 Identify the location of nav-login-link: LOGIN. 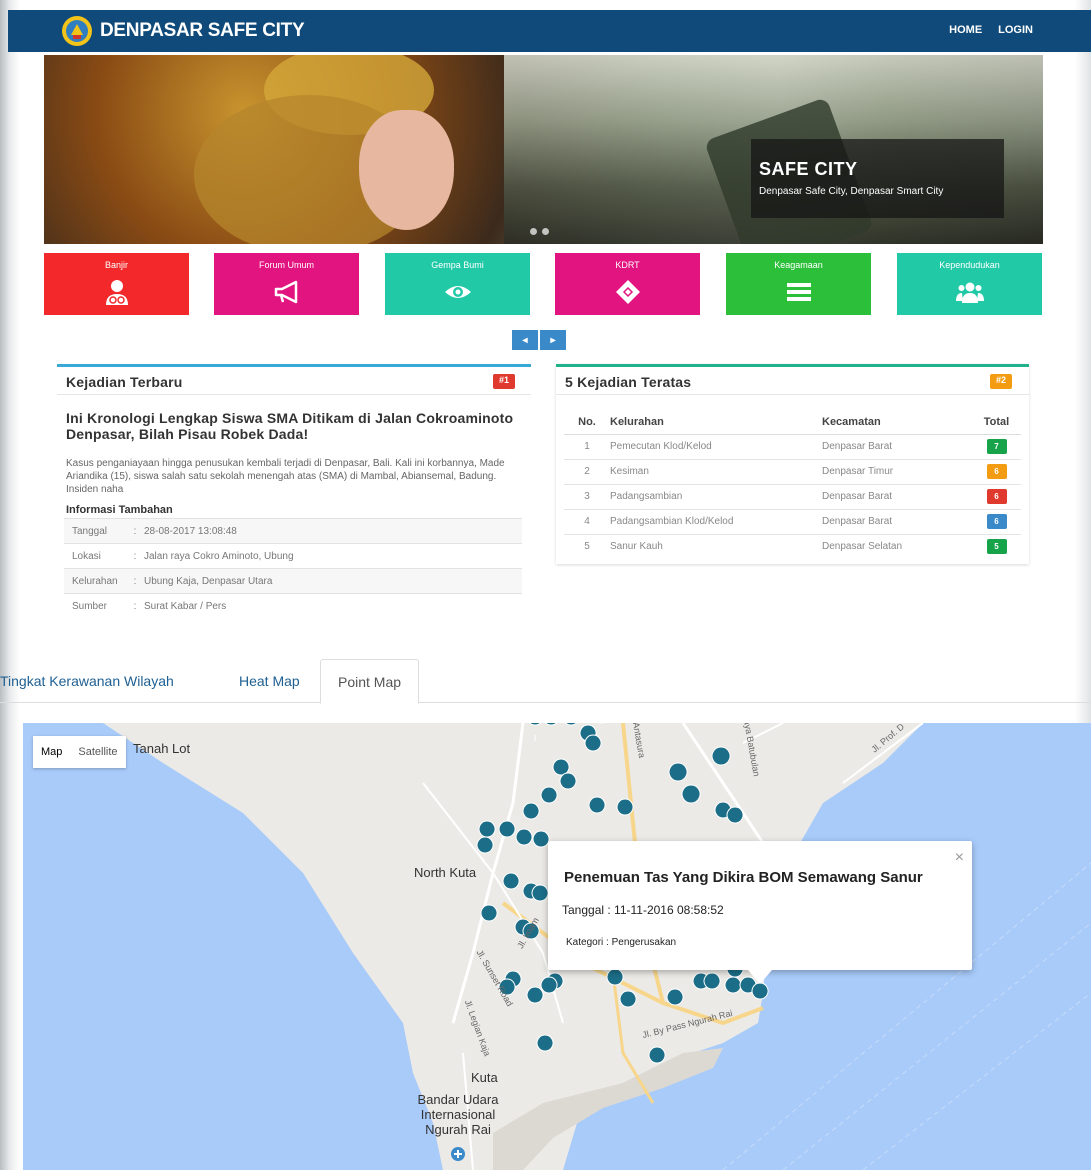
(1015, 30).